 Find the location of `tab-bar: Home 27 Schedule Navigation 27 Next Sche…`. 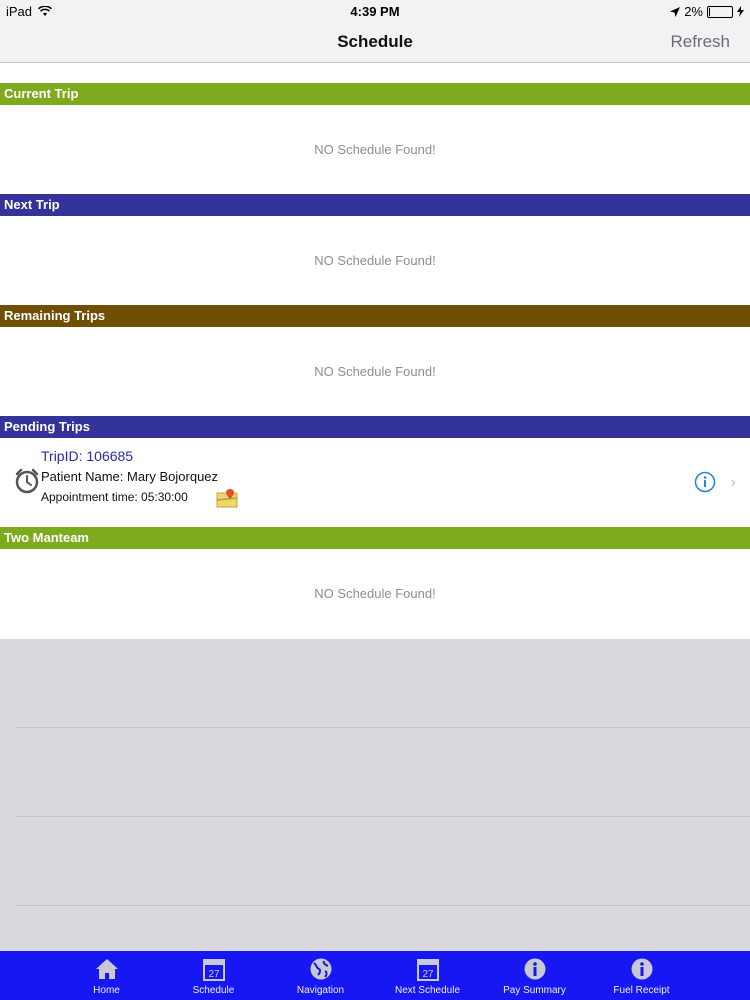

tab-bar: Home 27 Schedule Navigation 27 Next Sche… is located at coordinates (375, 975).